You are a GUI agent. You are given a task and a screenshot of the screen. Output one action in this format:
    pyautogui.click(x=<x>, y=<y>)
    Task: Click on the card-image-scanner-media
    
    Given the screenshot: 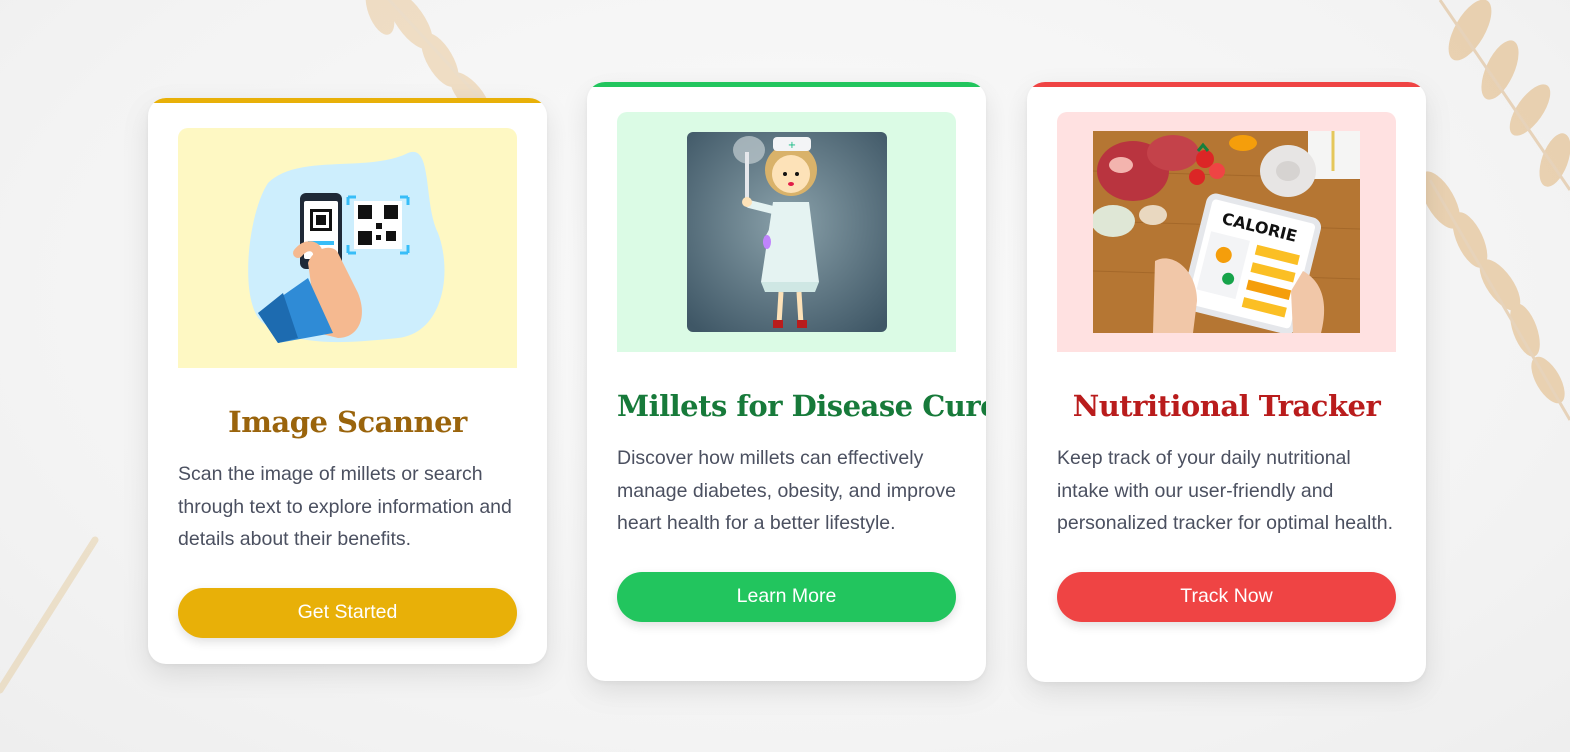 What is the action you would take?
    pyautogui.click(x=347, y=248)
    